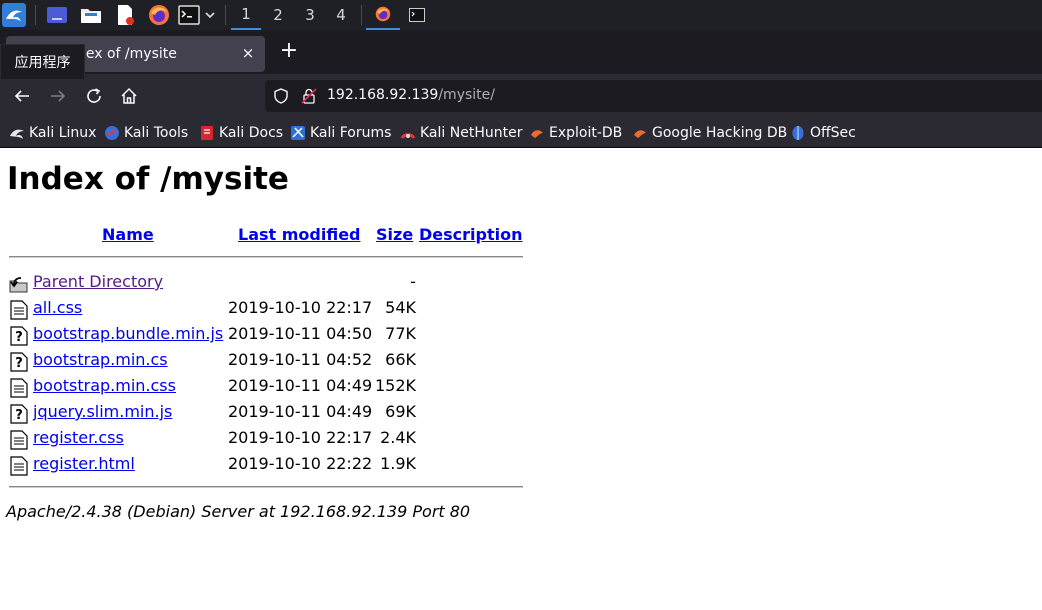 This screenshot has height=610, width=1042. I want to click on url-bar: 192.168.92.139/mysite/, so click(653, 96).